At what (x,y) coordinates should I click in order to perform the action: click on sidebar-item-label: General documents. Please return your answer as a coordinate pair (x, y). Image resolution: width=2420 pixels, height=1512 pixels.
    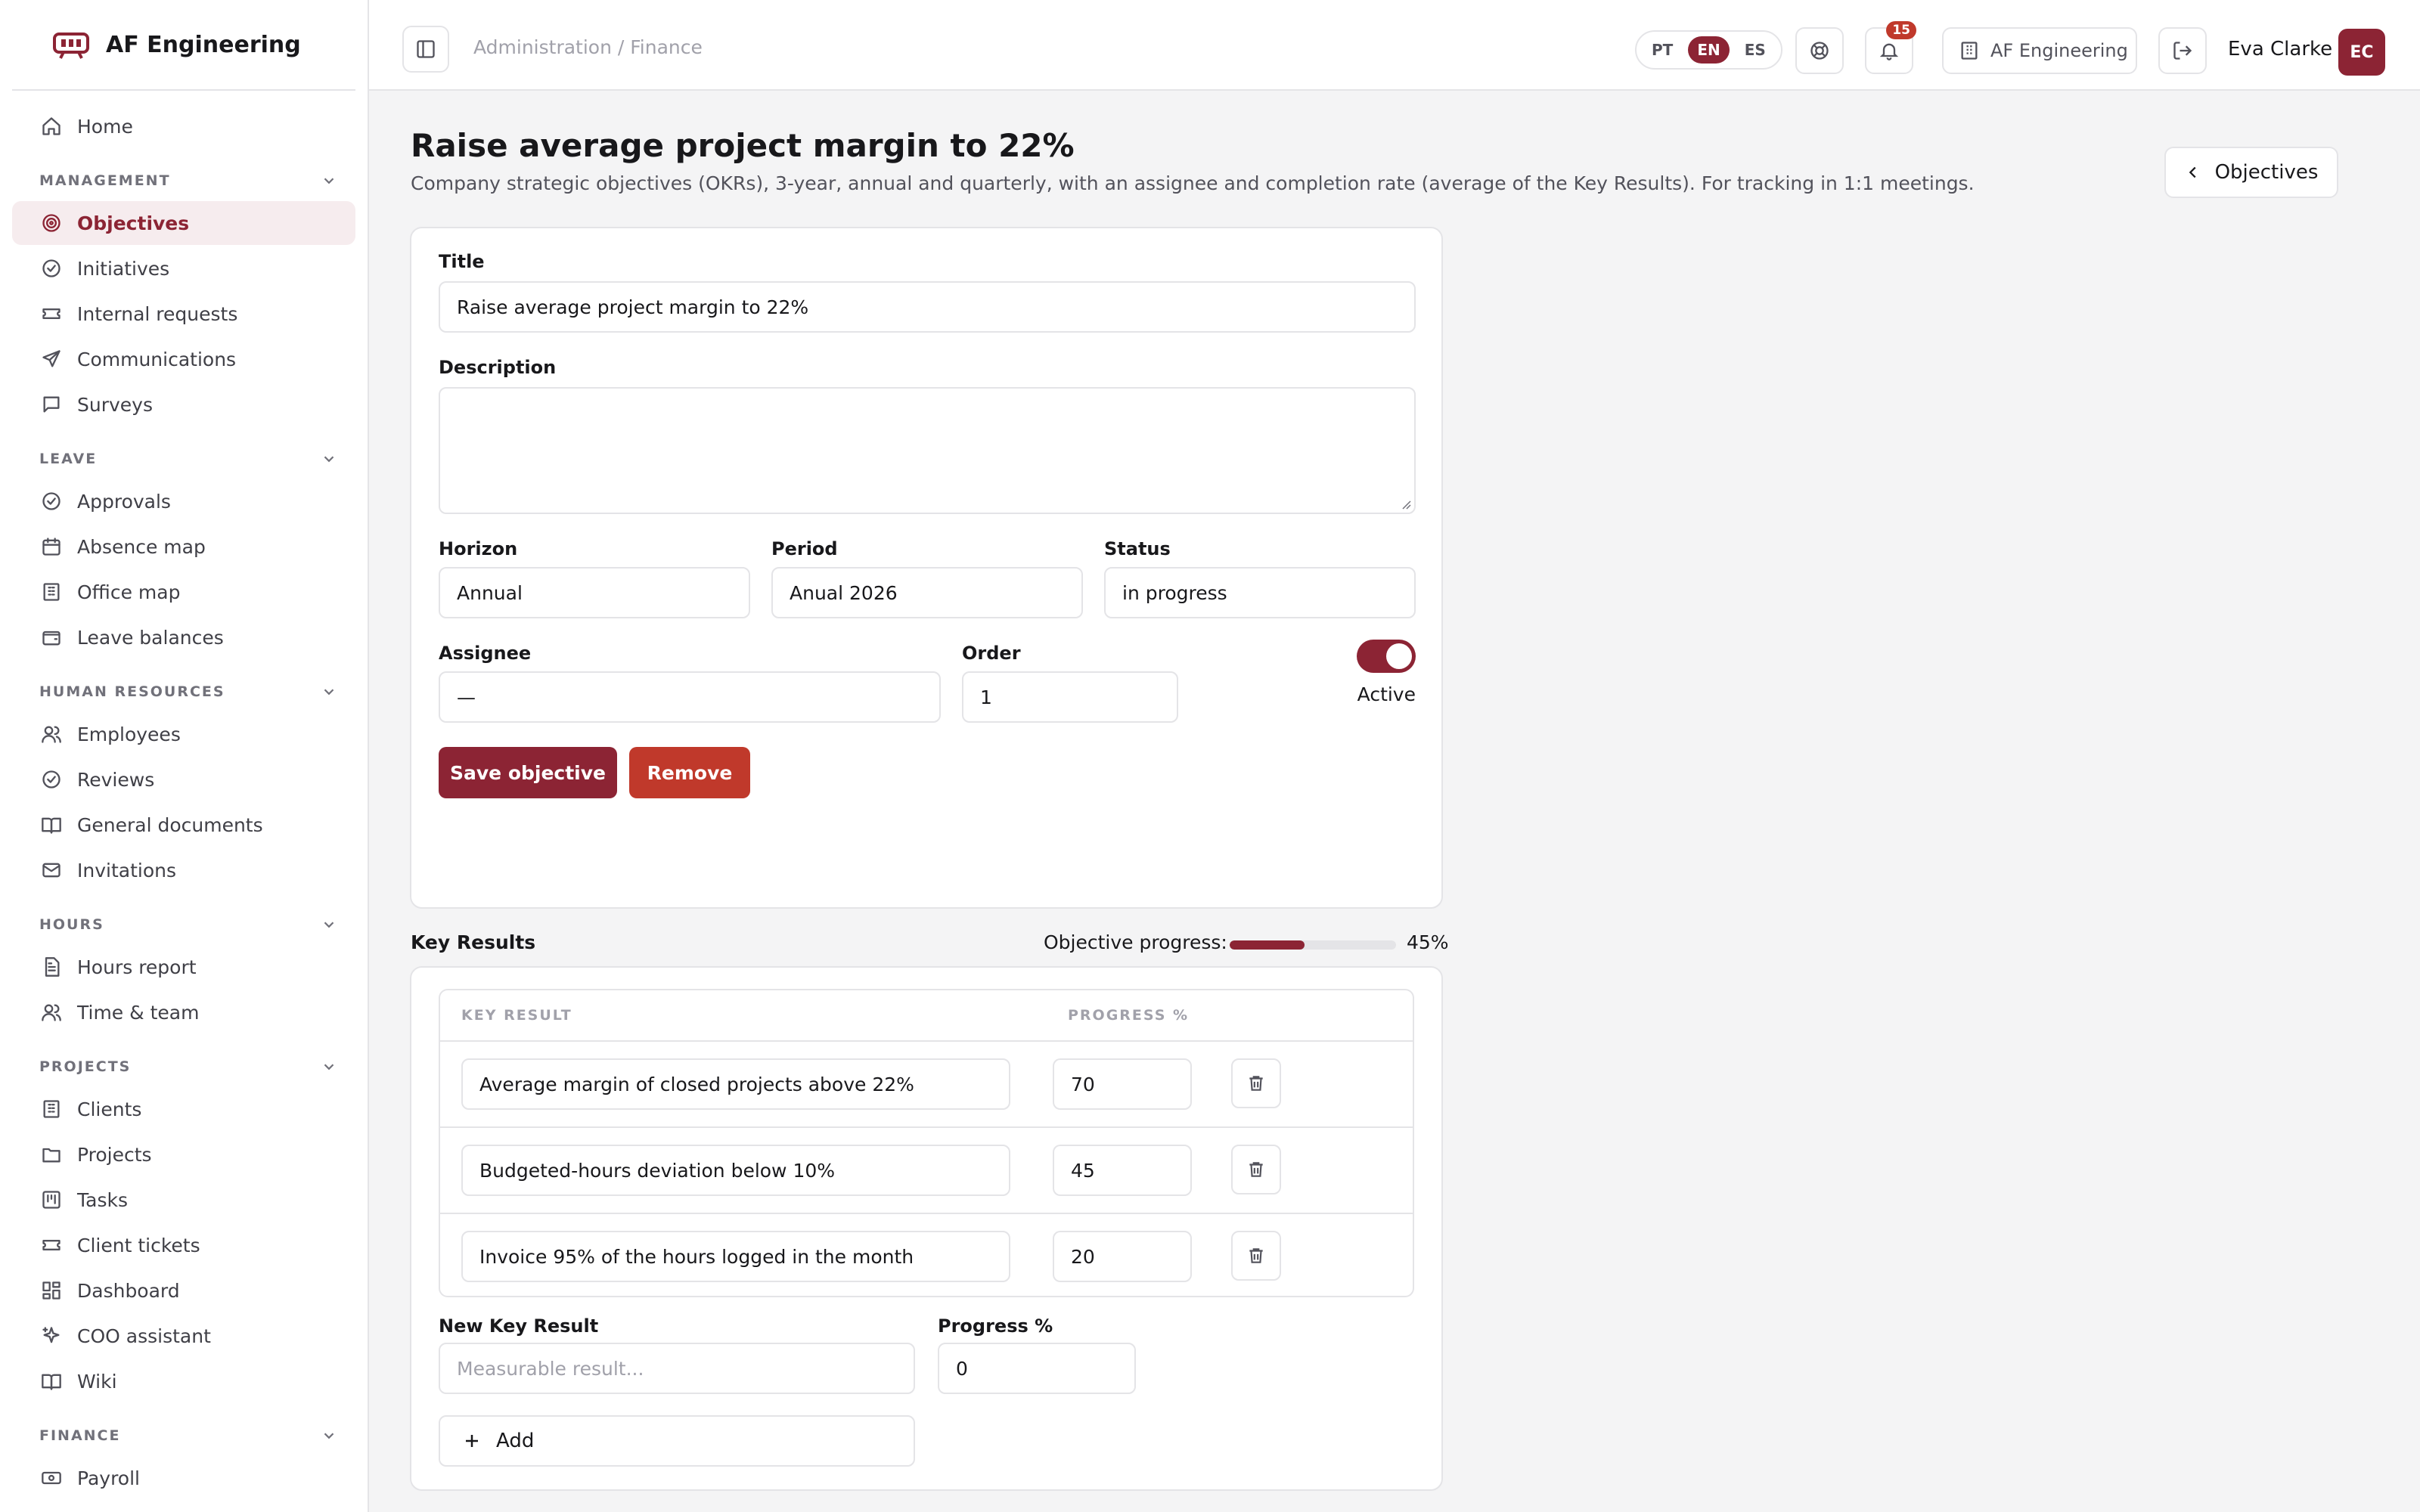
    Looking at the image, I should click on (170, 824).